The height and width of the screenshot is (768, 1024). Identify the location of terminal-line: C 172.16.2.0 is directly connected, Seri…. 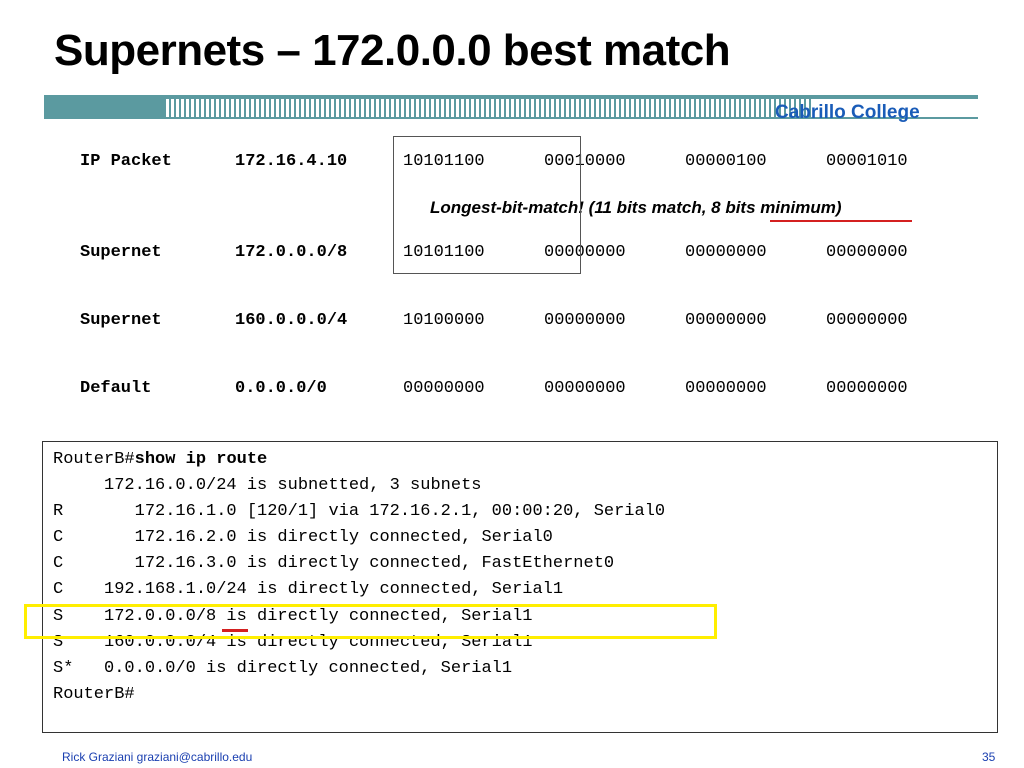
(303, 537).